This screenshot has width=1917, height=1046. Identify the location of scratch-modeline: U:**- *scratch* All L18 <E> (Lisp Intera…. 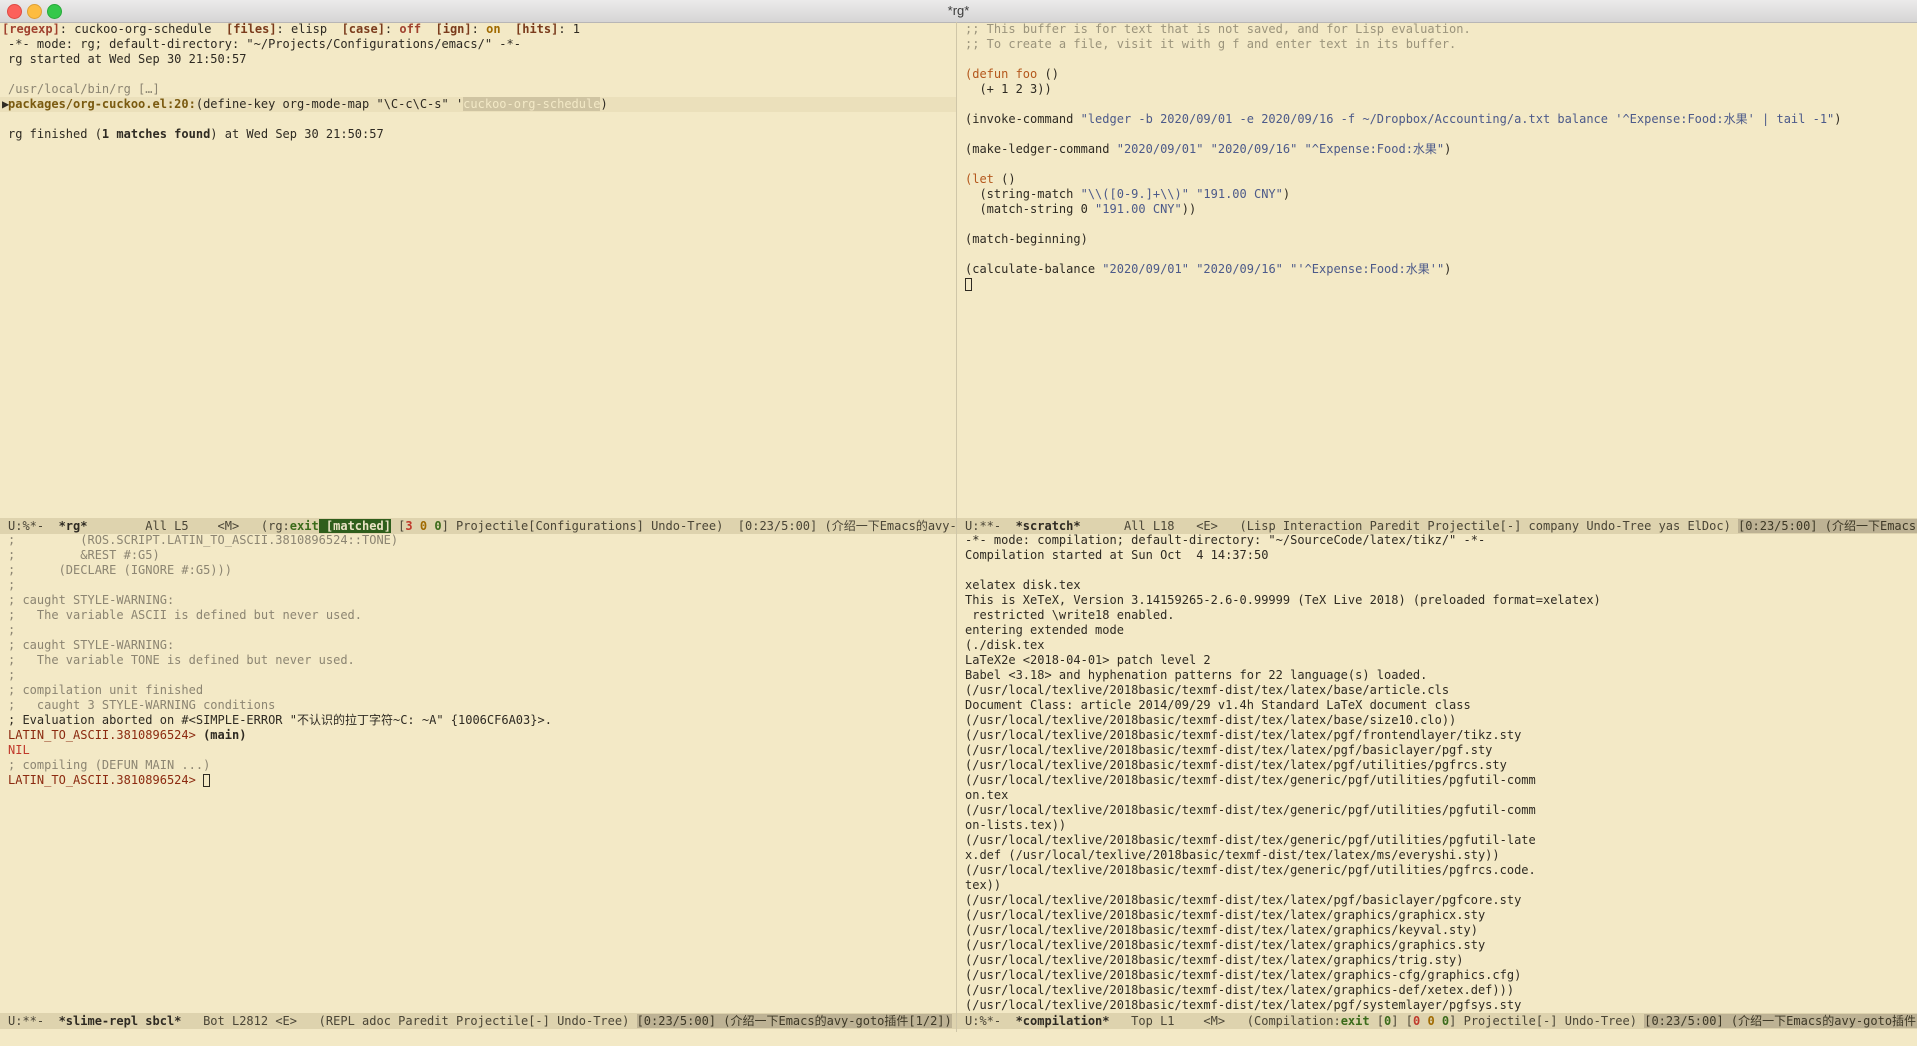
(1437, 526).